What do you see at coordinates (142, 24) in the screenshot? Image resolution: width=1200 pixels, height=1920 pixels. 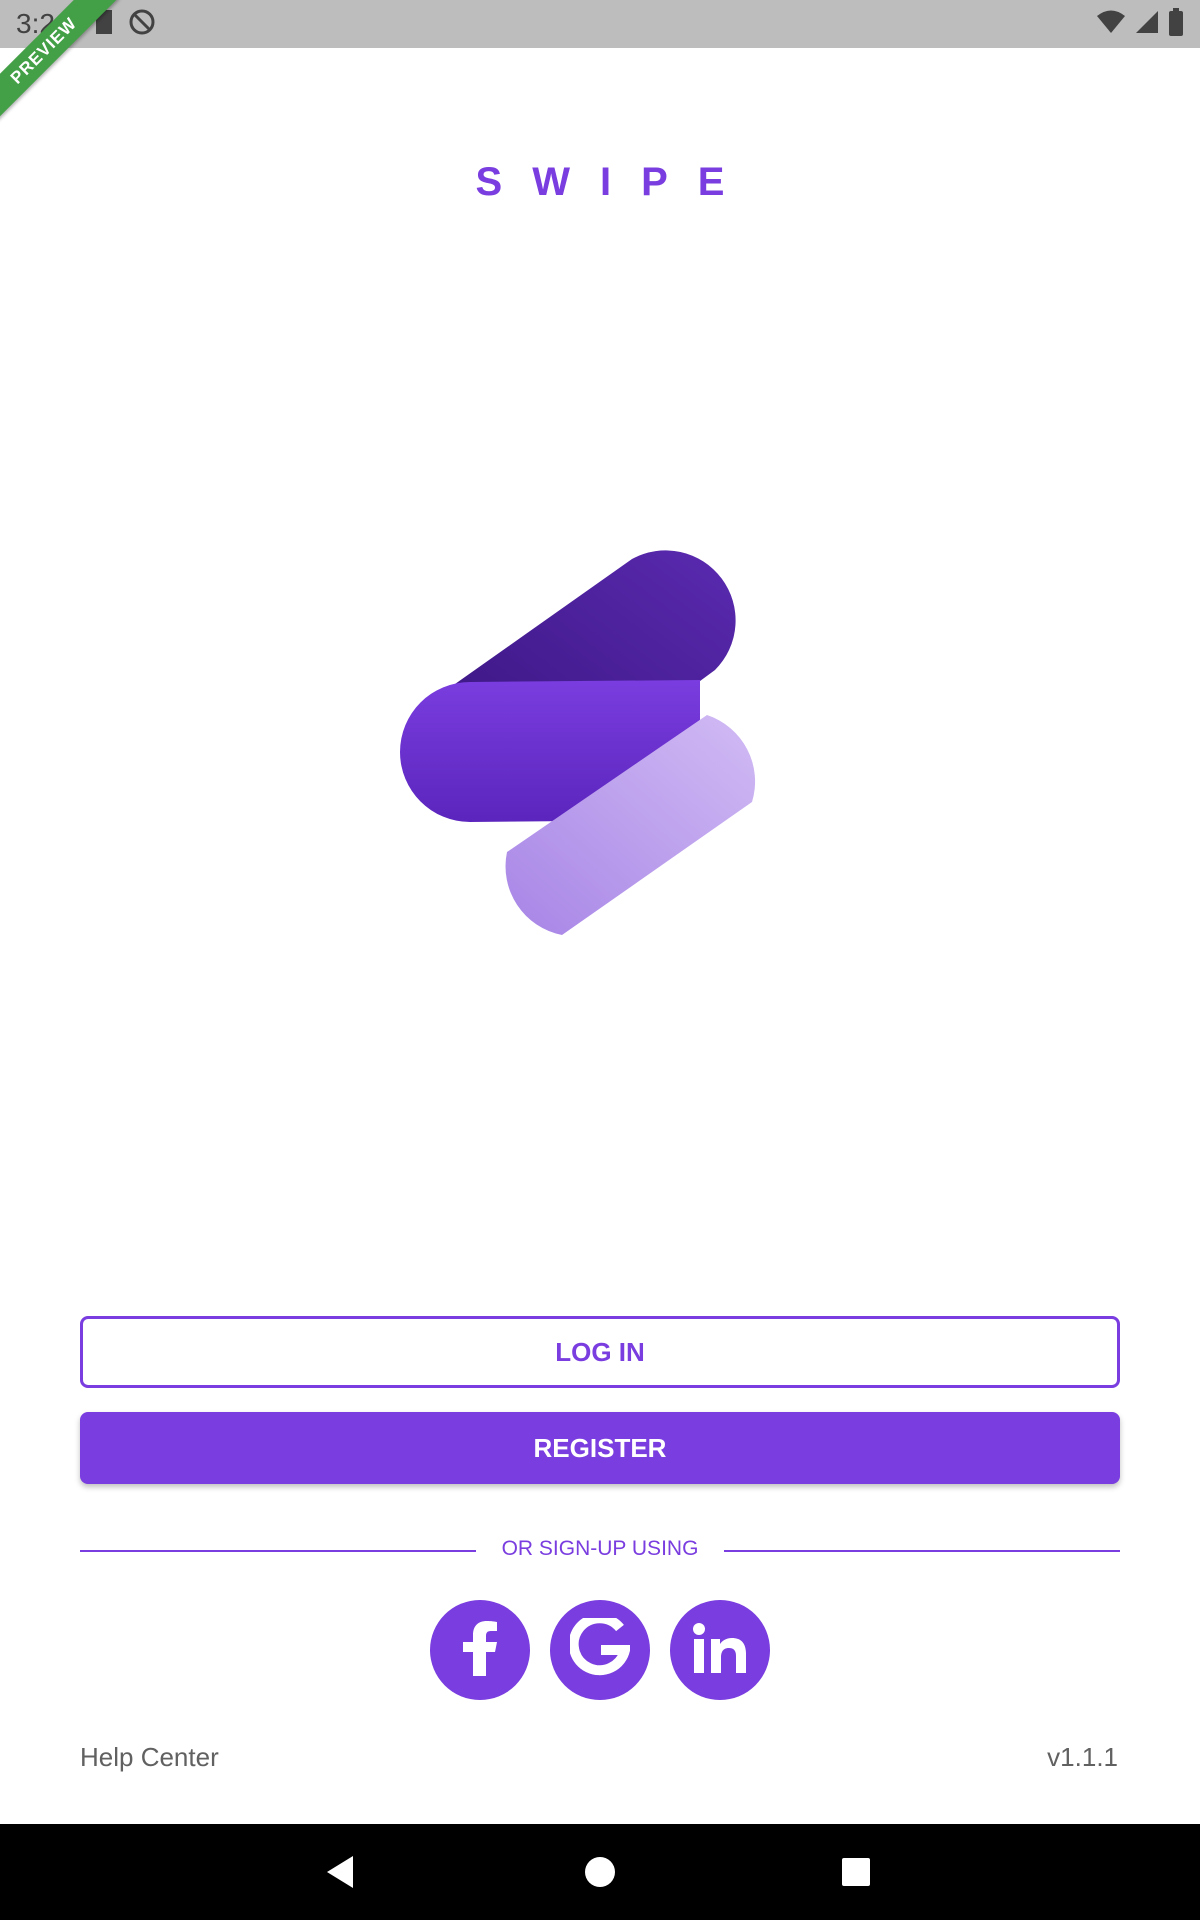 I see `no-sync-icon` at bounding box center [142, 24].